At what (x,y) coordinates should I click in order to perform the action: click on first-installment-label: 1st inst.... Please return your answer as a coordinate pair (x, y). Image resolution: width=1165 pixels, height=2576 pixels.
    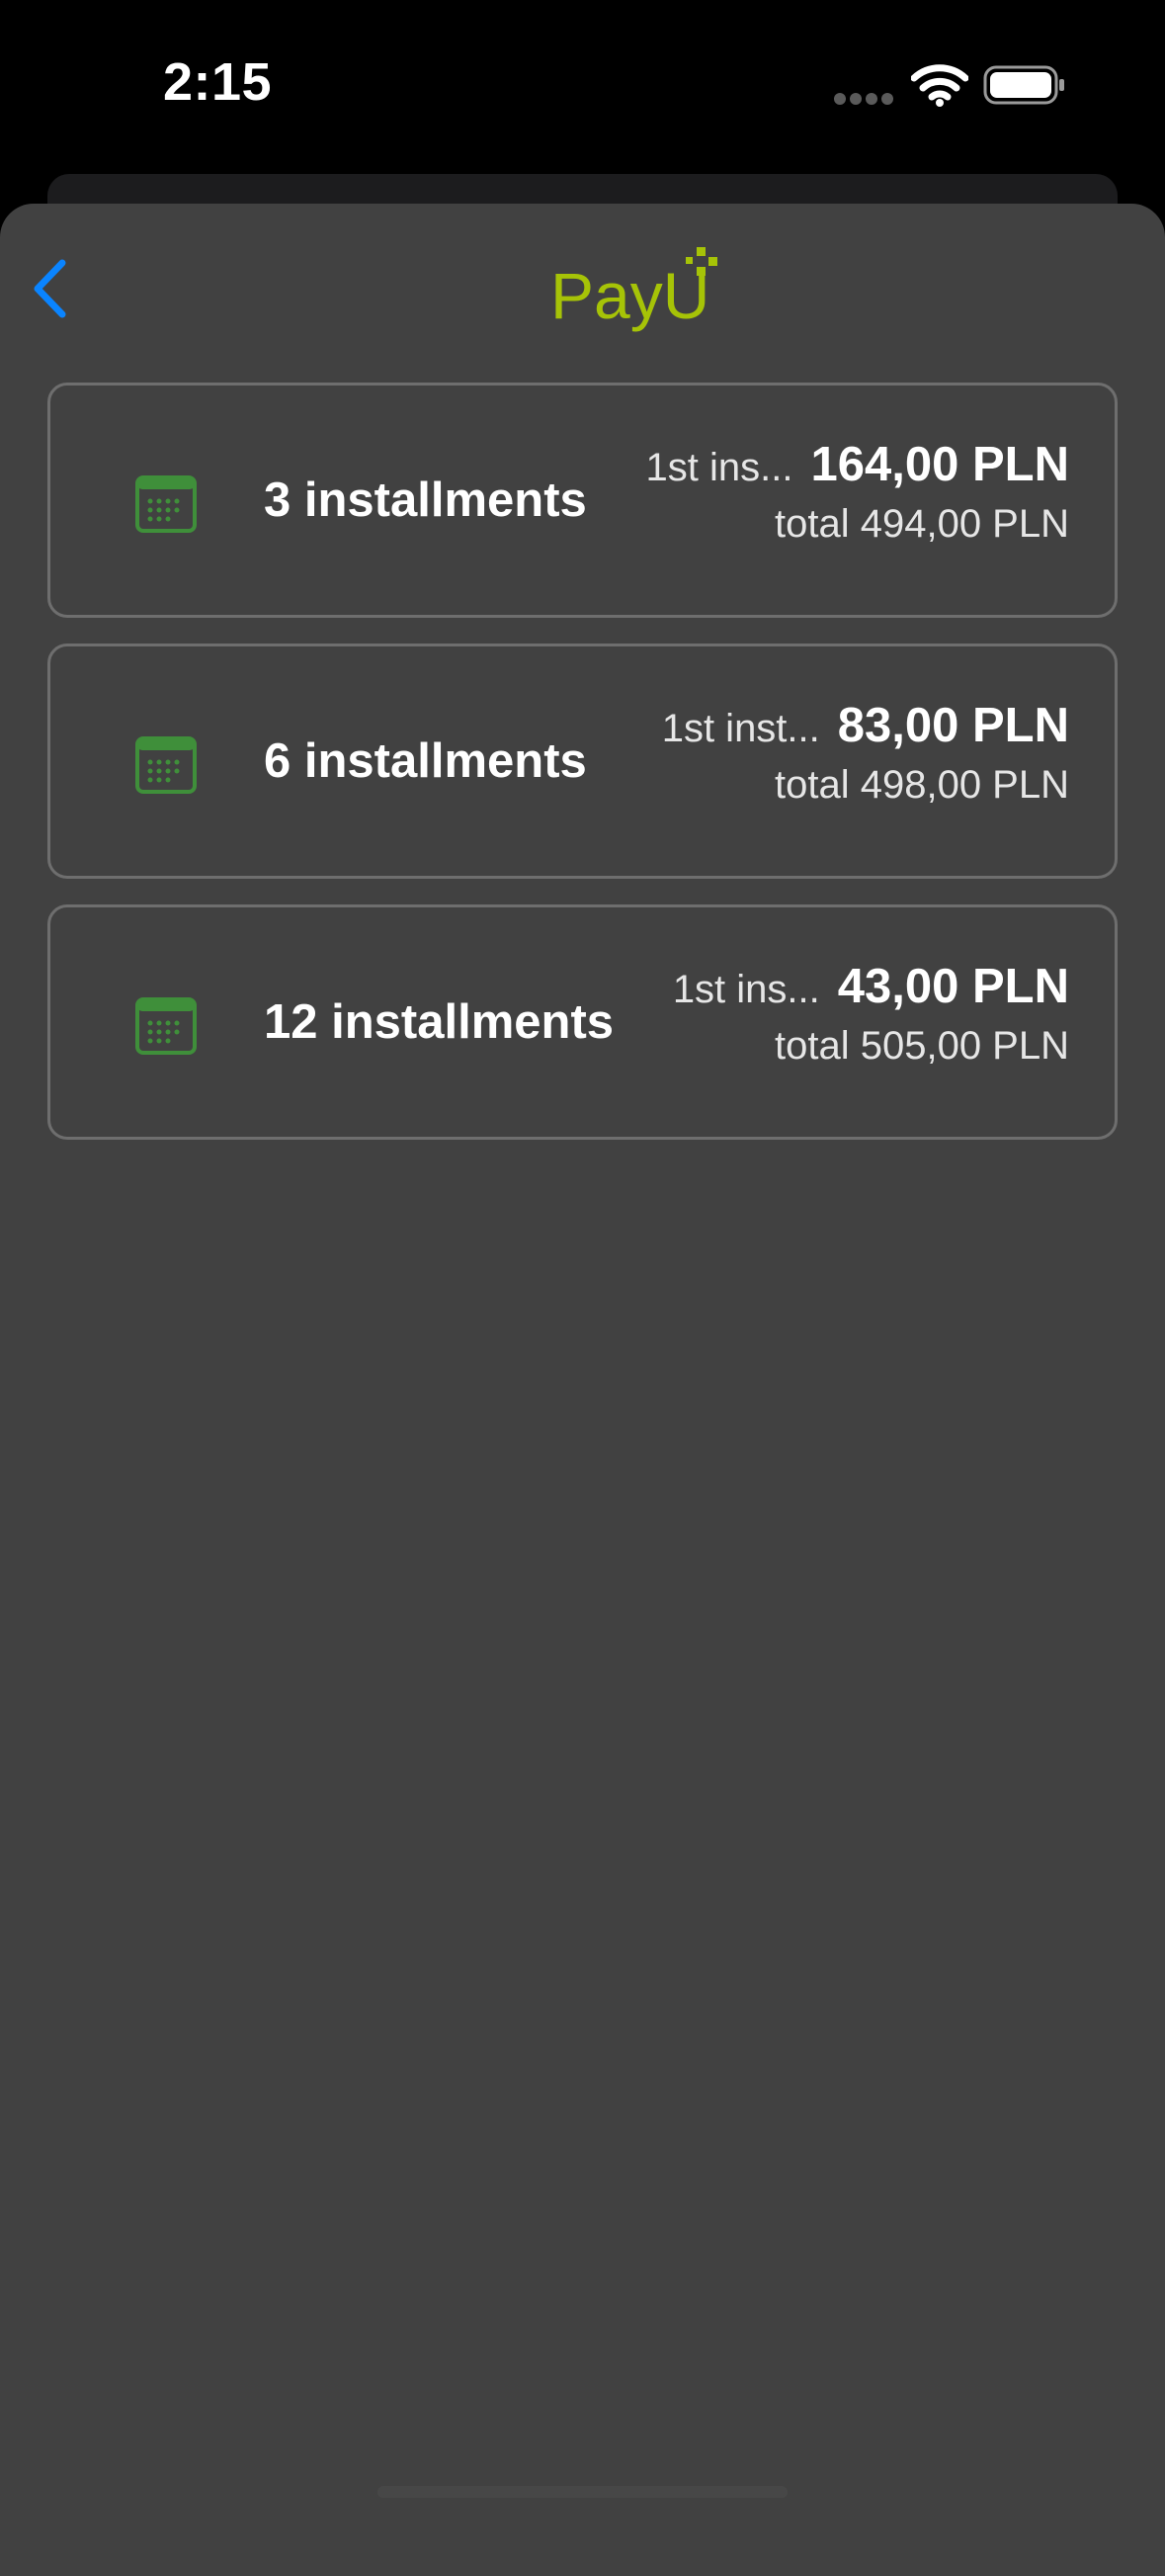
    Looking at the image, I should click on (740, 728).